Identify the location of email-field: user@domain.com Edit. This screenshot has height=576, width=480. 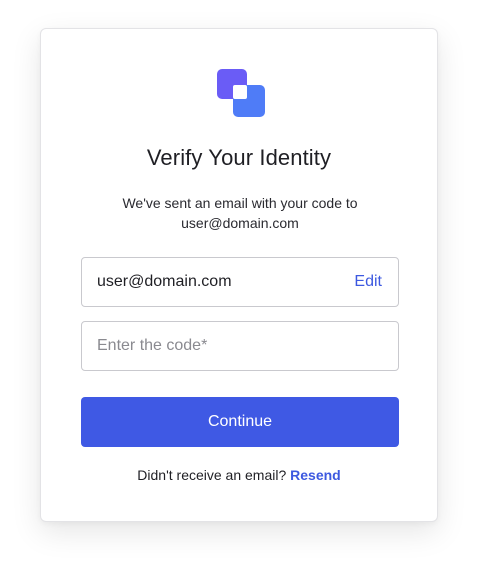
(240, 282).